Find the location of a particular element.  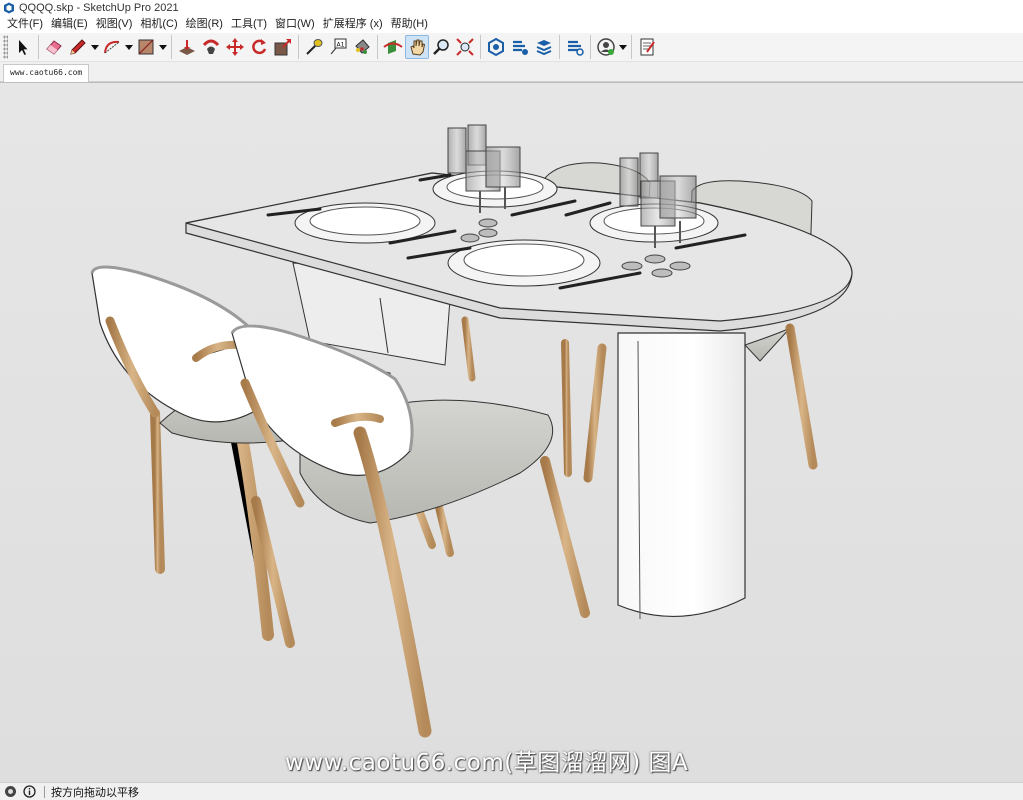

zoom-tool-button is located at coordinates (441, 47).